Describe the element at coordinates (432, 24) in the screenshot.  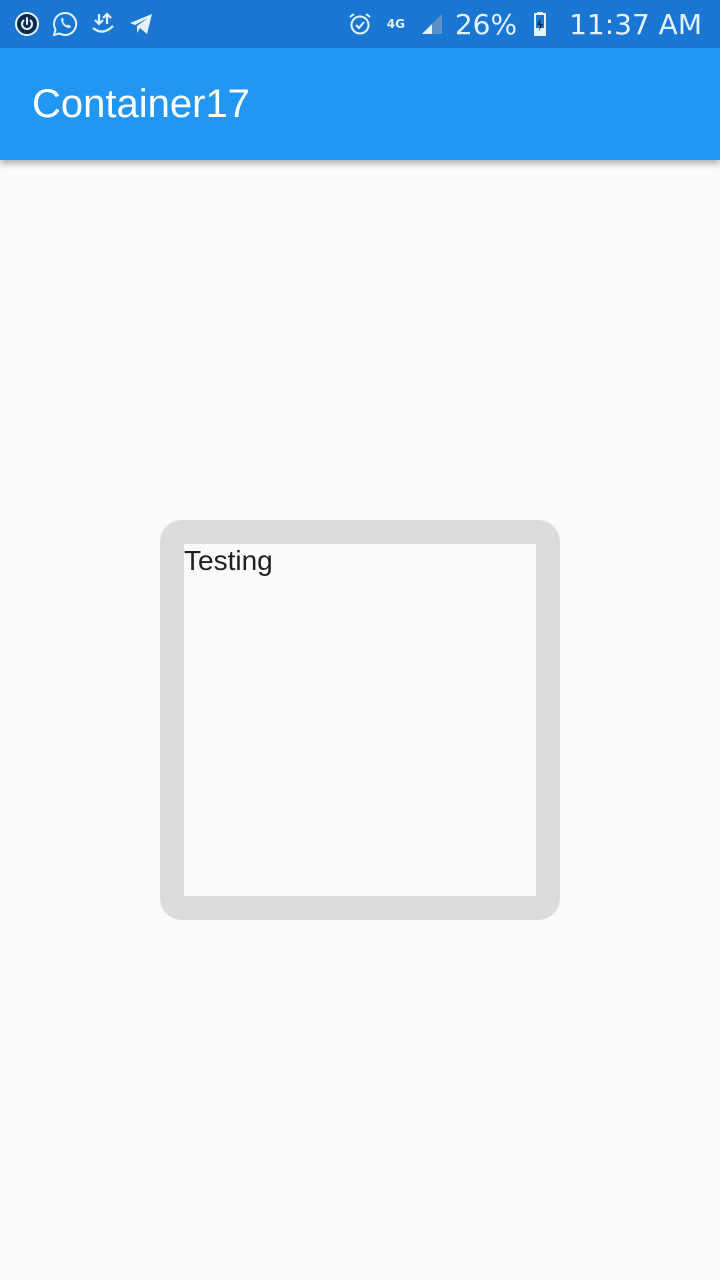
I see `signal-icon` at that location.